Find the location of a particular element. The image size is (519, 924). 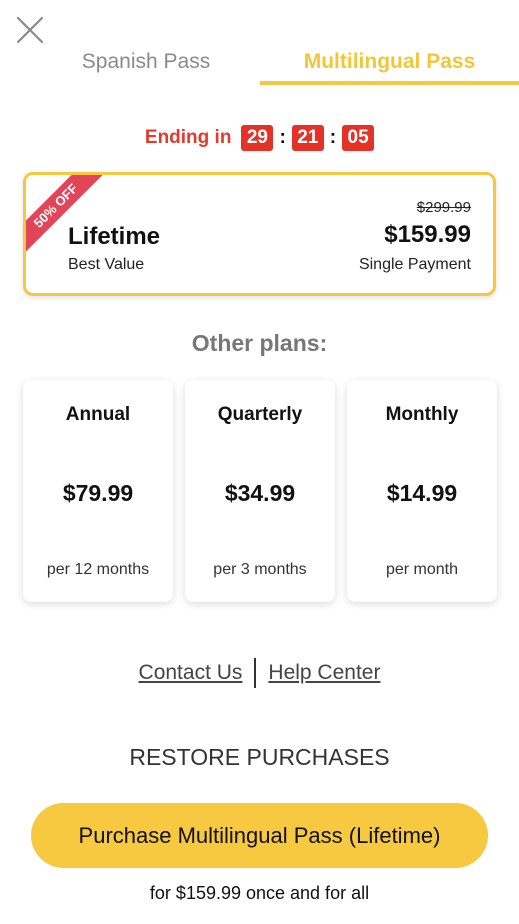

countdown-seconds: 05 is located at coordinates (358, 138).